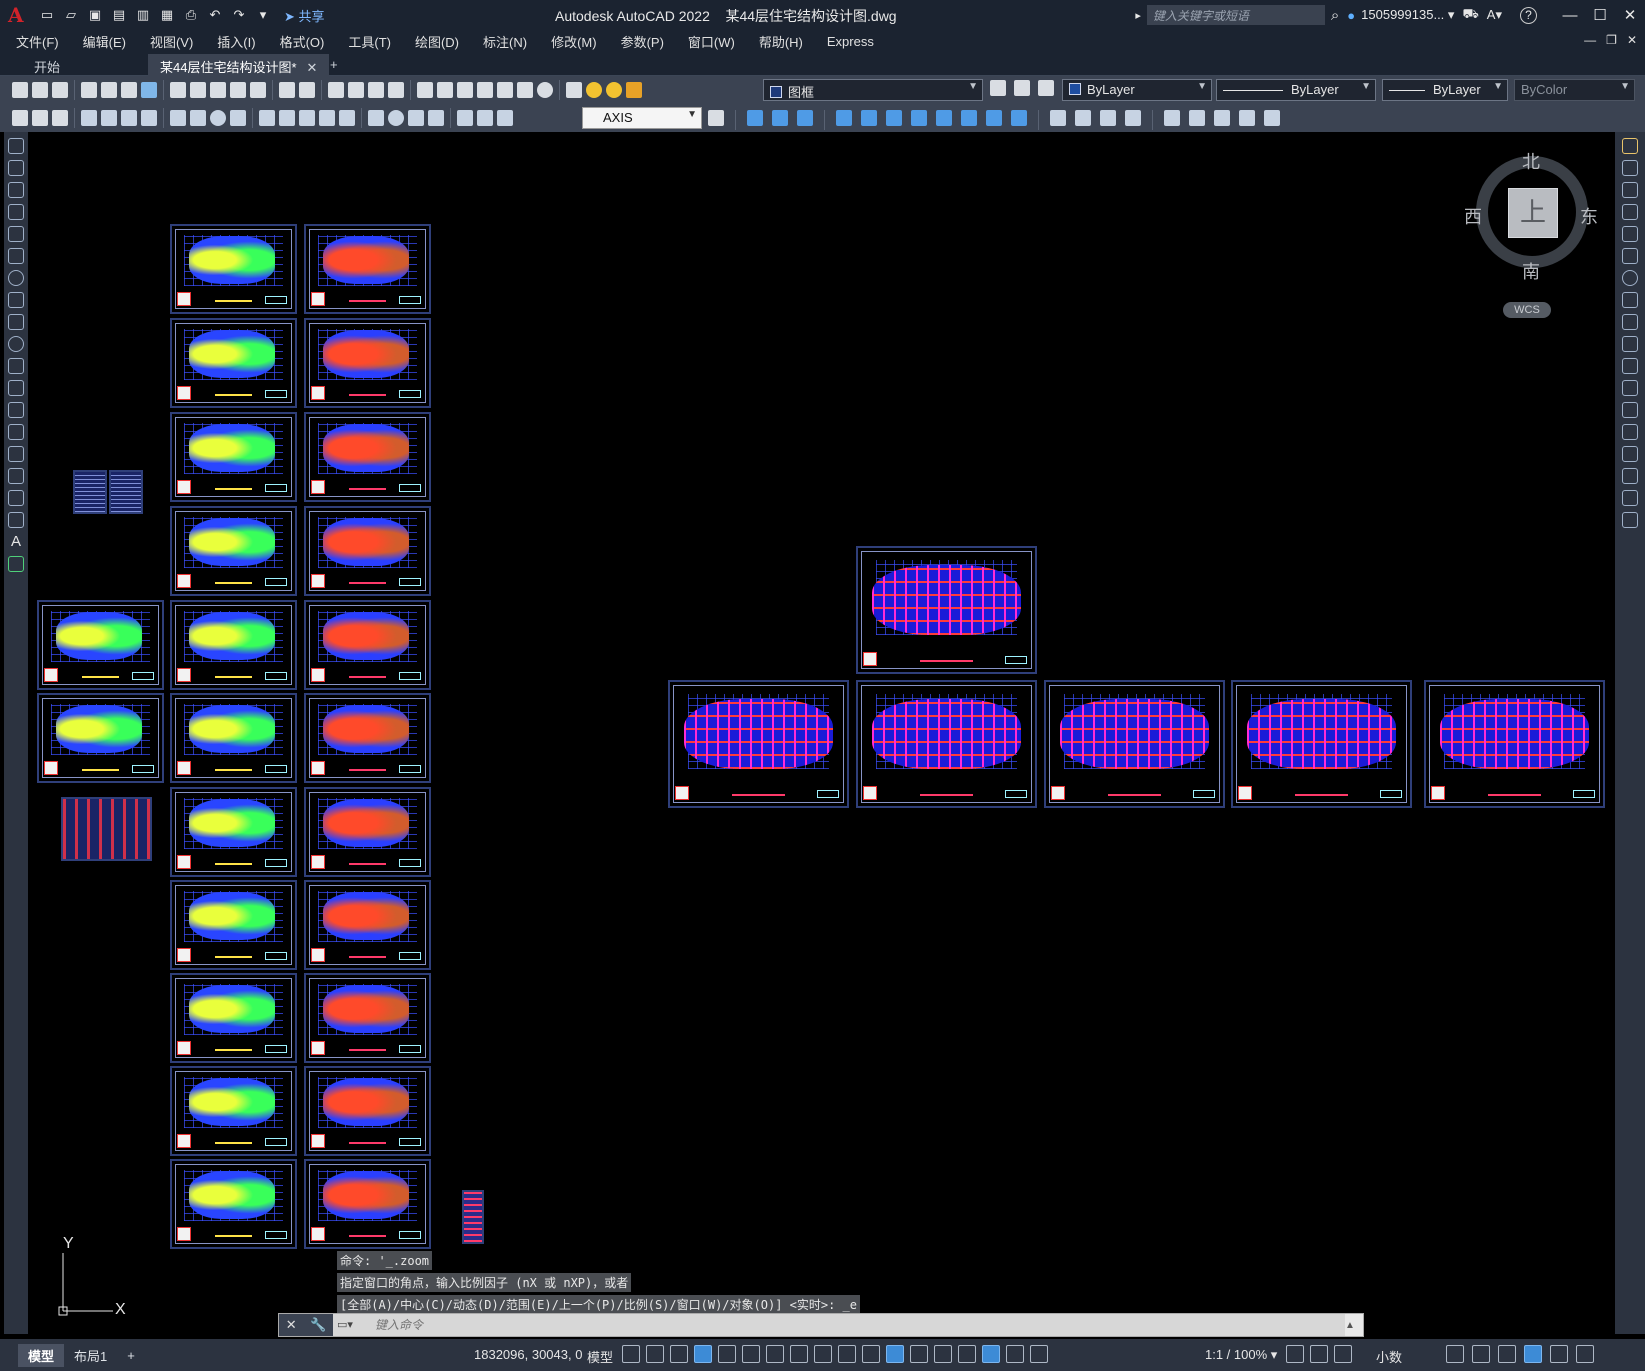 The image size is (1645, 1371). Describe the element at coordinates (465, 90) in the screenshot. I see `tool-palettes-icon` at that location.